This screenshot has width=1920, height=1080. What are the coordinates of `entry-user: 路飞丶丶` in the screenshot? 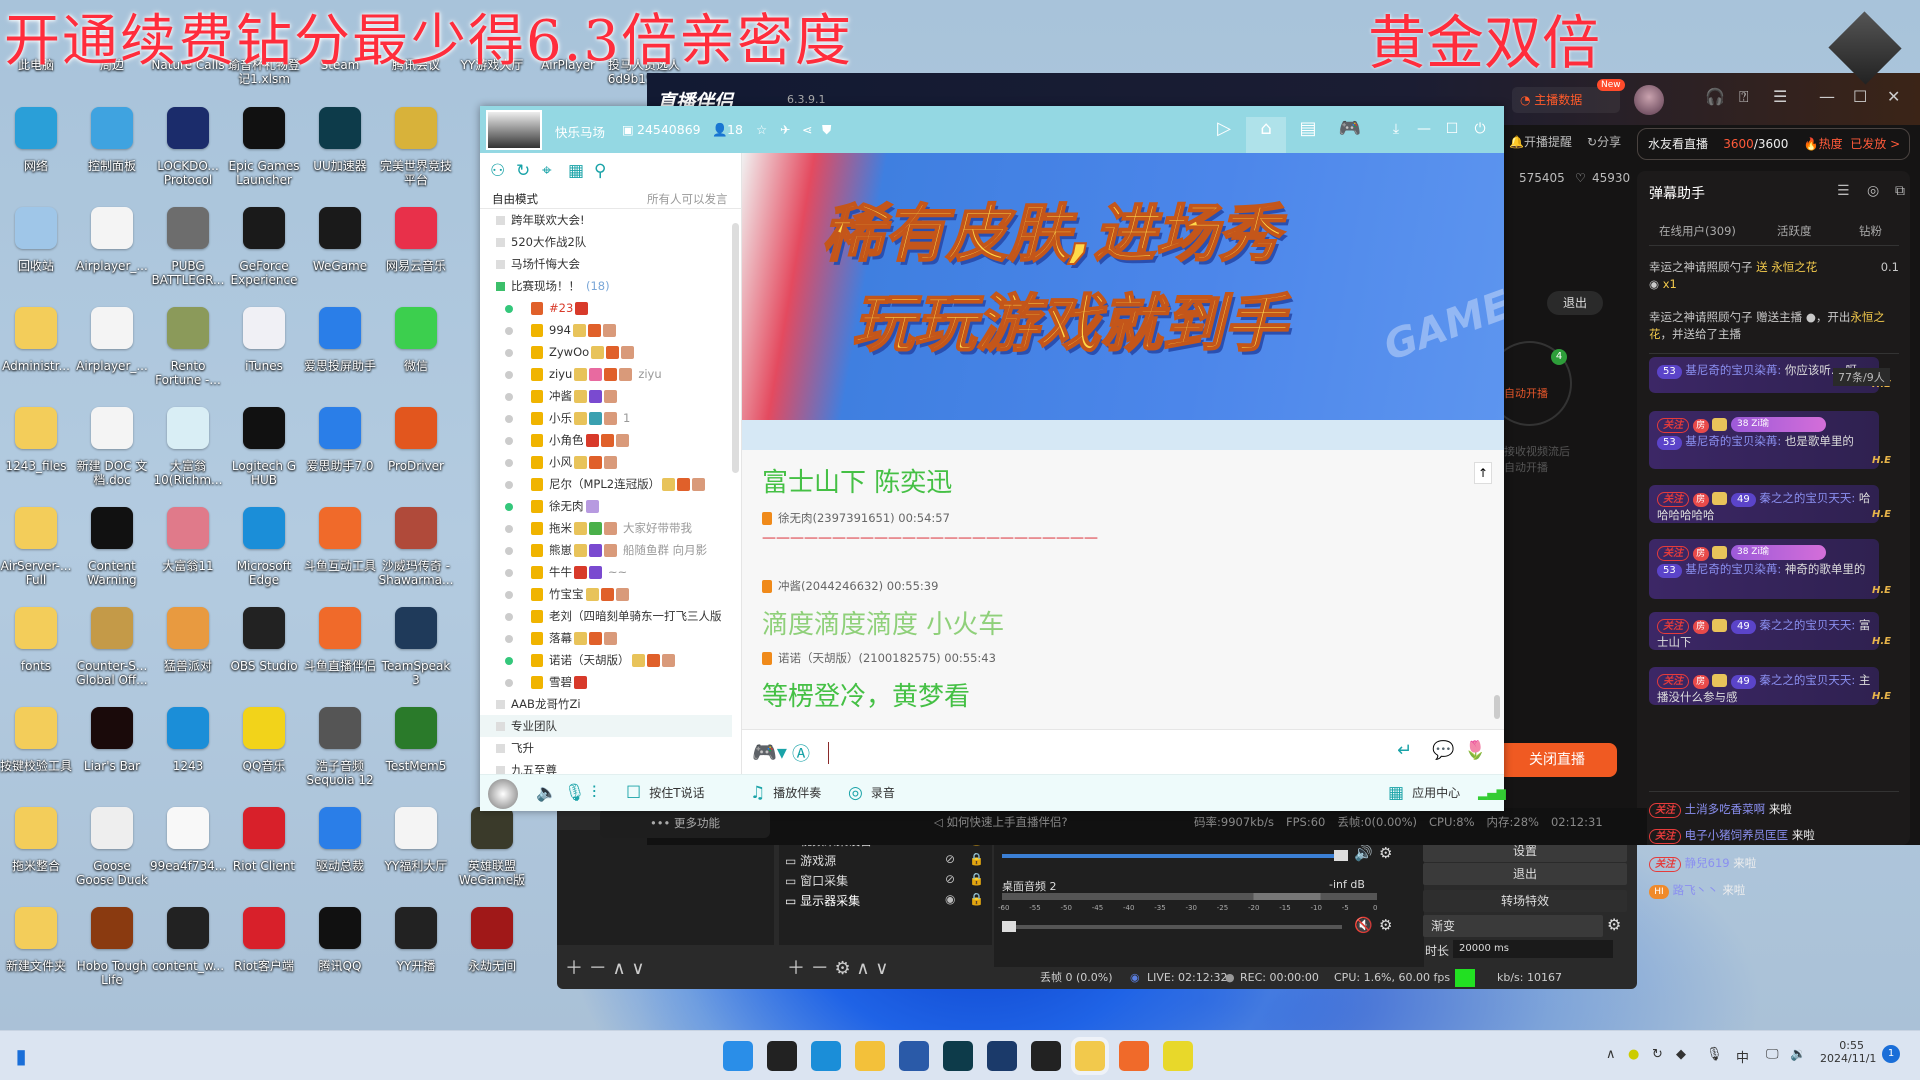 It's located at (1696, 890).